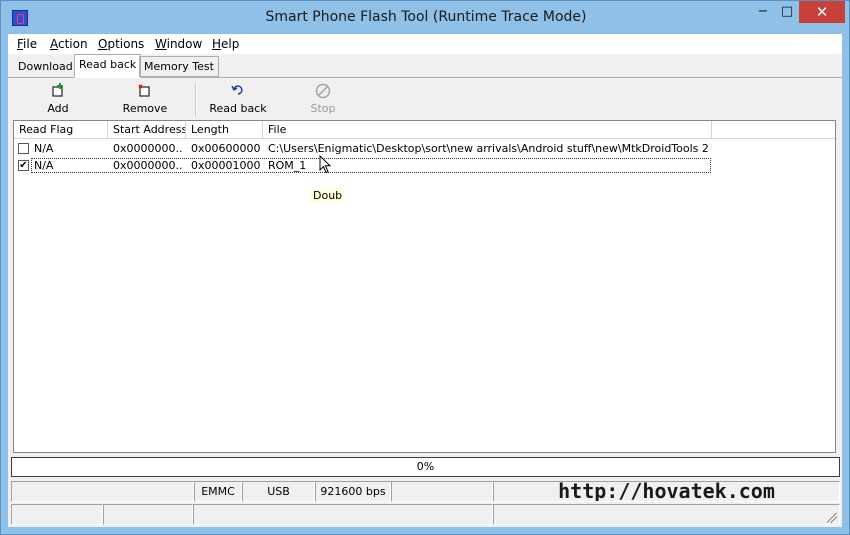  I want to click on menu-options: Options, so click(121, 44).